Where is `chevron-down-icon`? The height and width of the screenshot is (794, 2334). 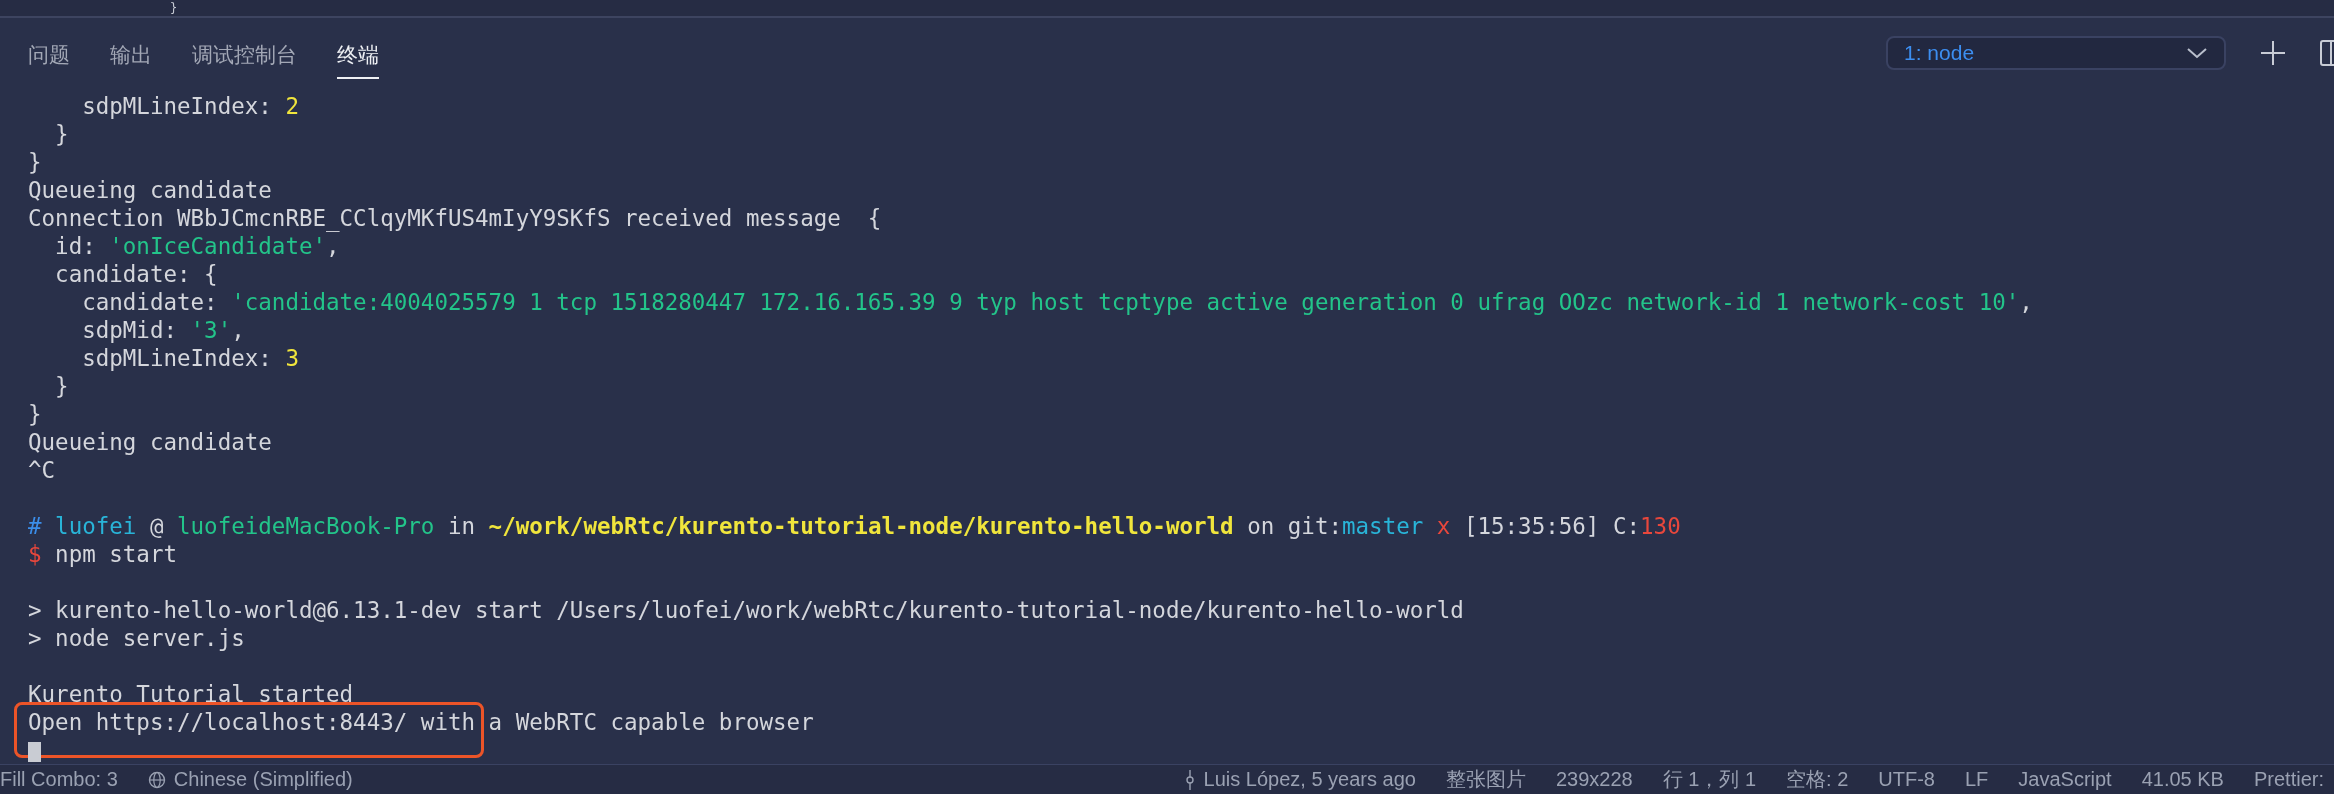
chevron-down-icon is located at coordinates (2197, 53).